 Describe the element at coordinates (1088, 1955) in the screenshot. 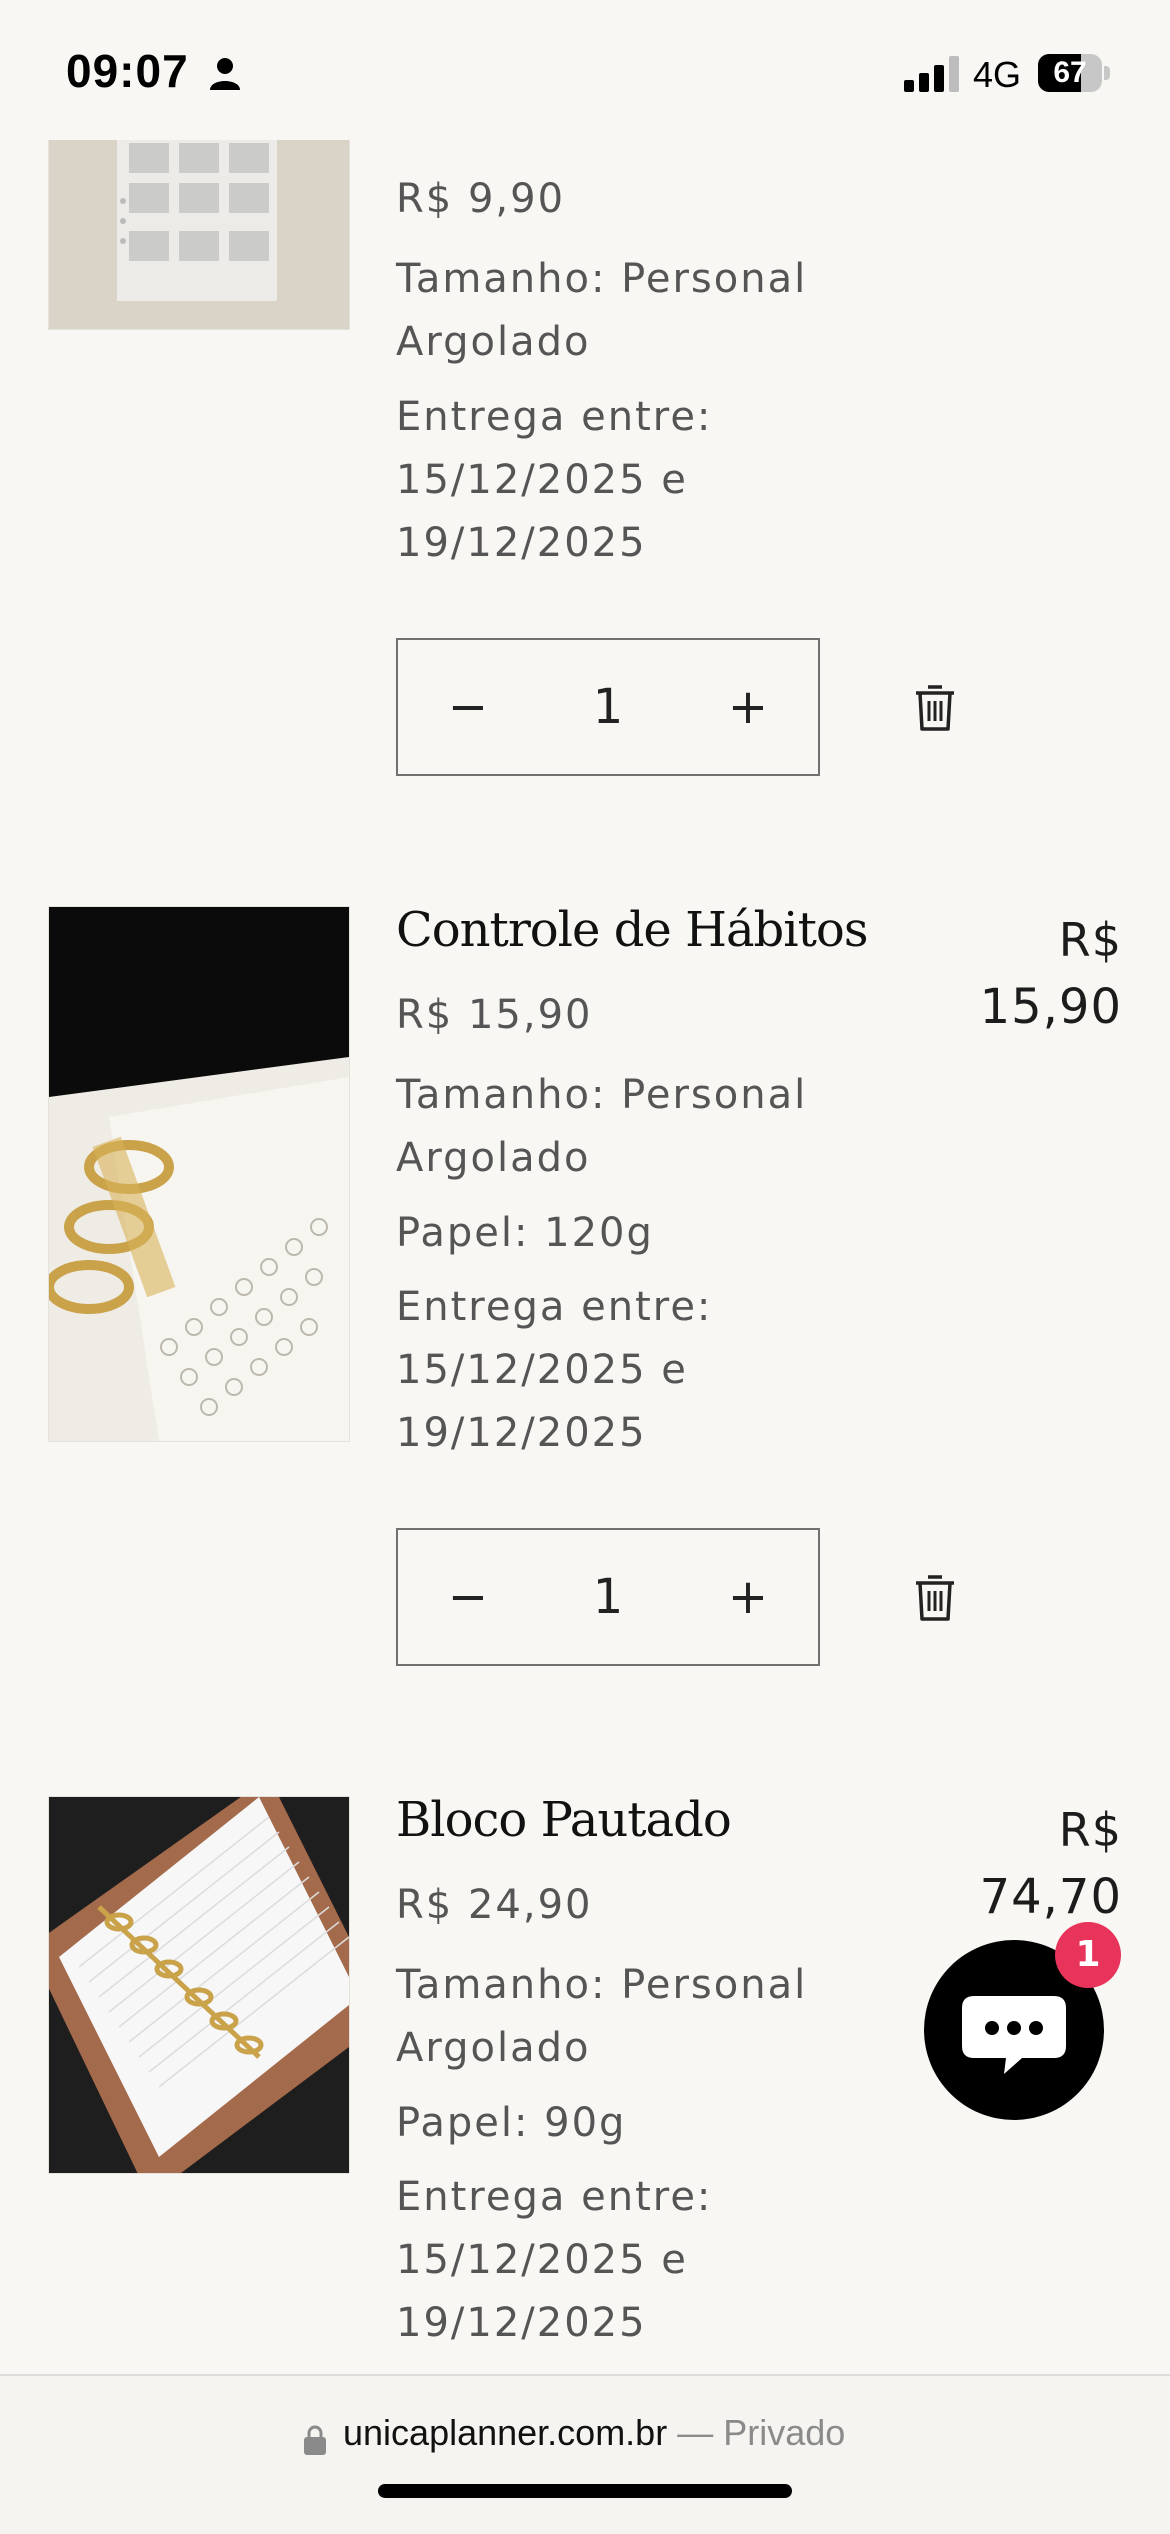

I see `chat-notification-badge: 1` at that location.